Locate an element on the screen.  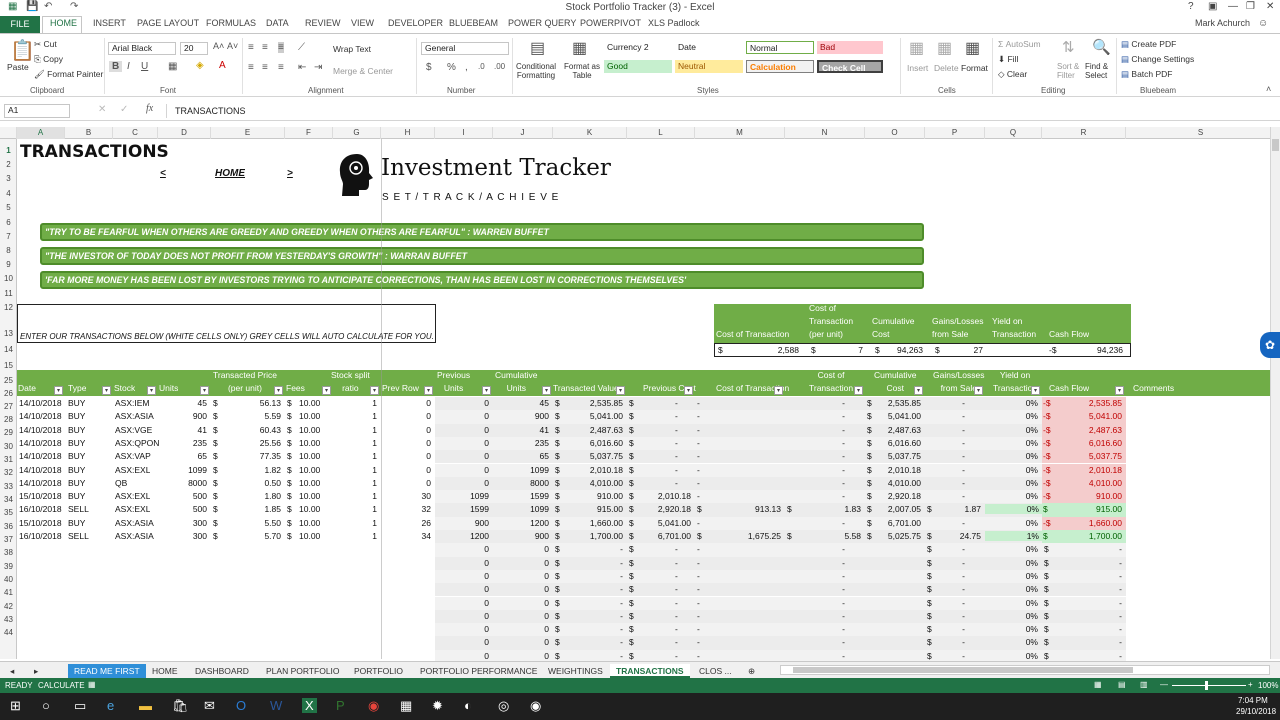
tab-bluebeam: BLUEBEAM is located at coordinates (473, 23).